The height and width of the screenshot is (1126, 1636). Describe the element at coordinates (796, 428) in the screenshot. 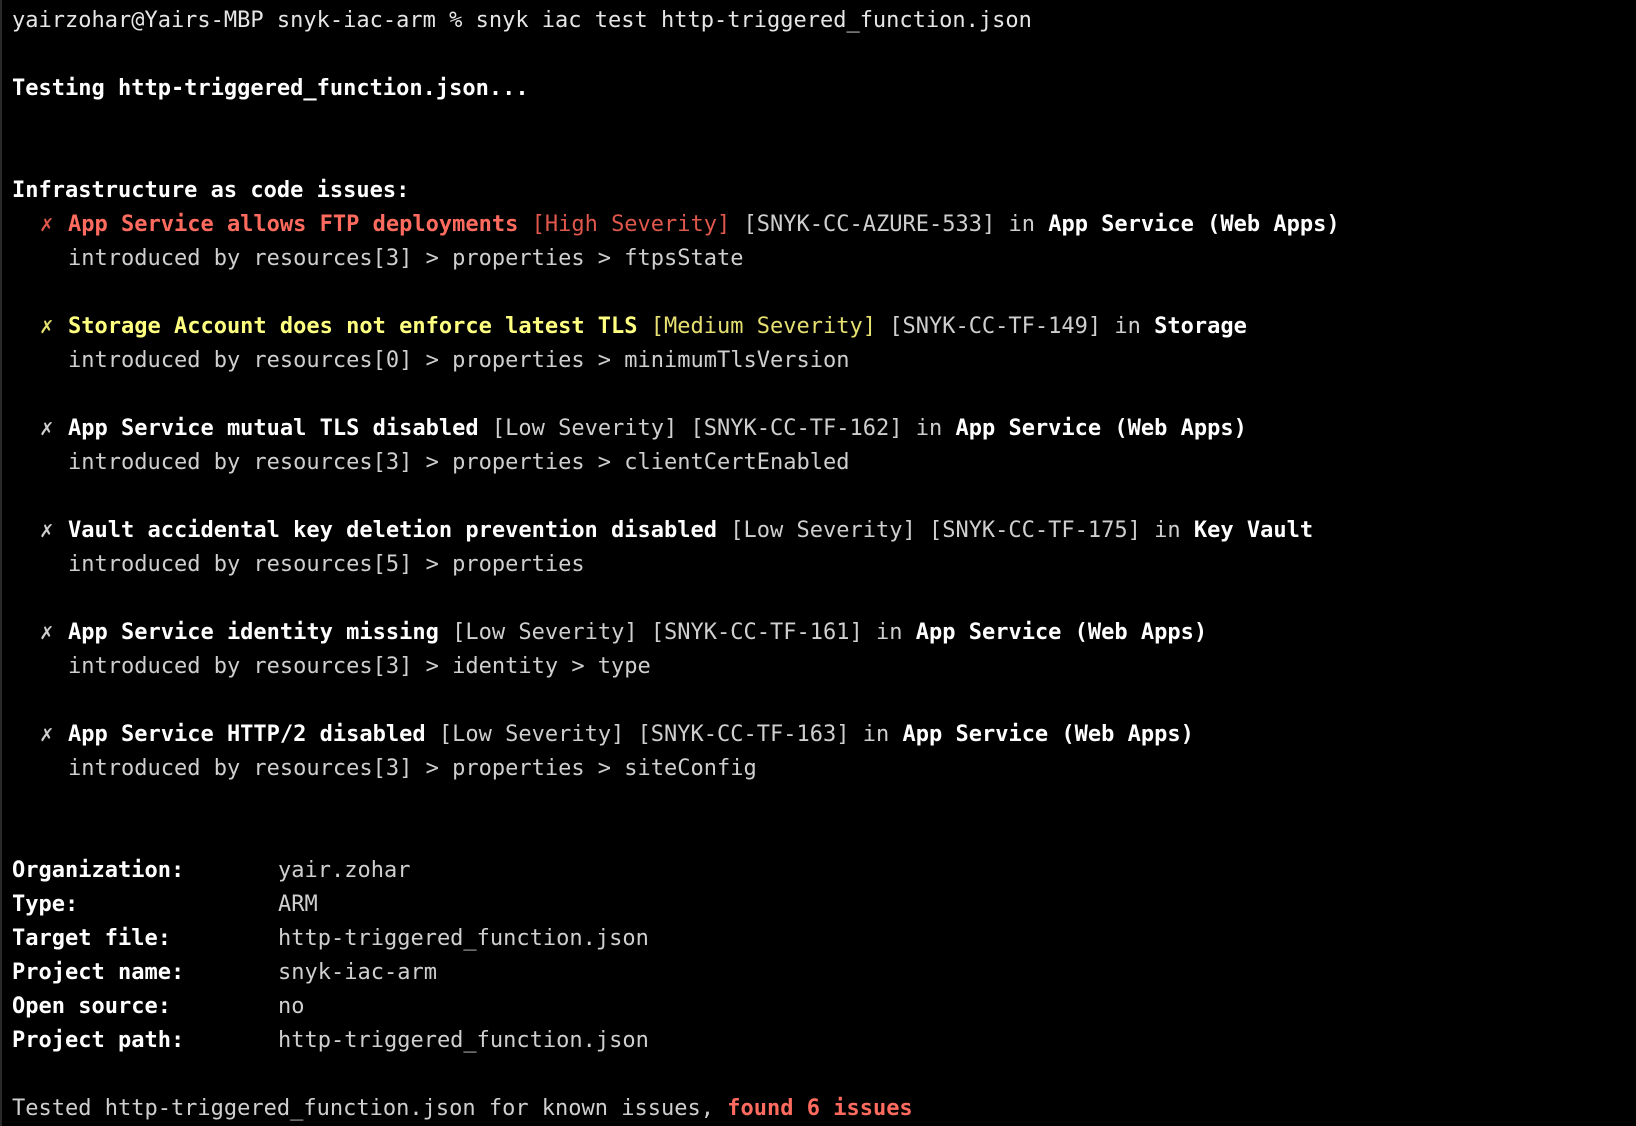

I see `issue-id: [SNYK-CC-TF-162]` at that location.